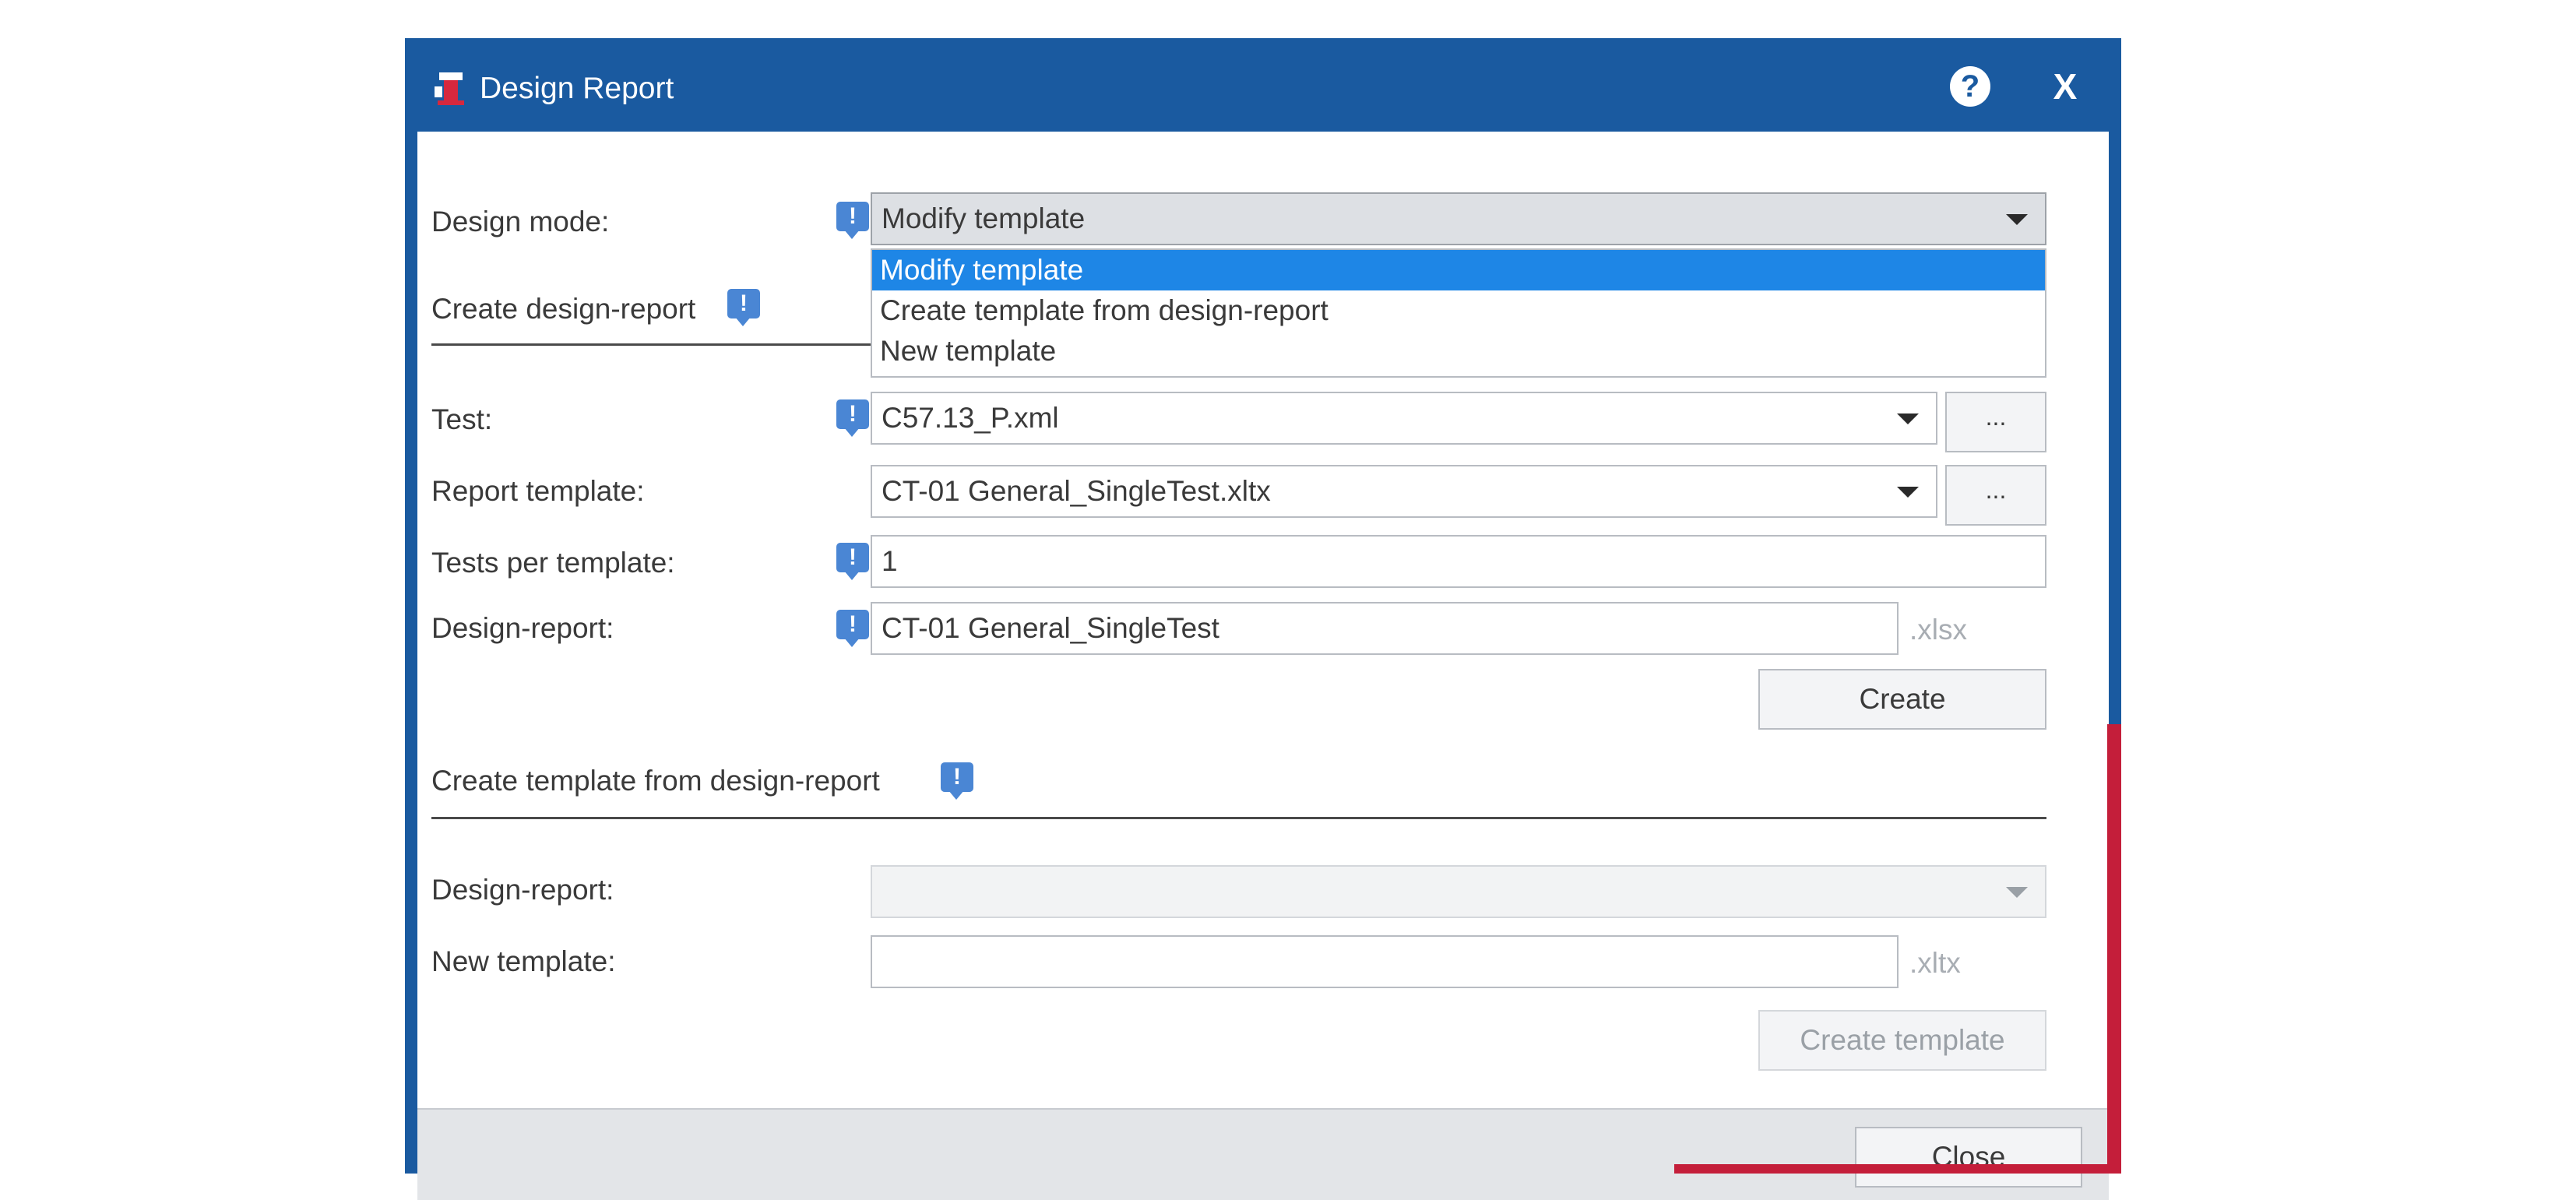 The height and width of the screenshot is (1200, 2576). Describe the element at coordinates (1263, 1154) in the screenshot. I see `dialog-footer: Close` at that location.